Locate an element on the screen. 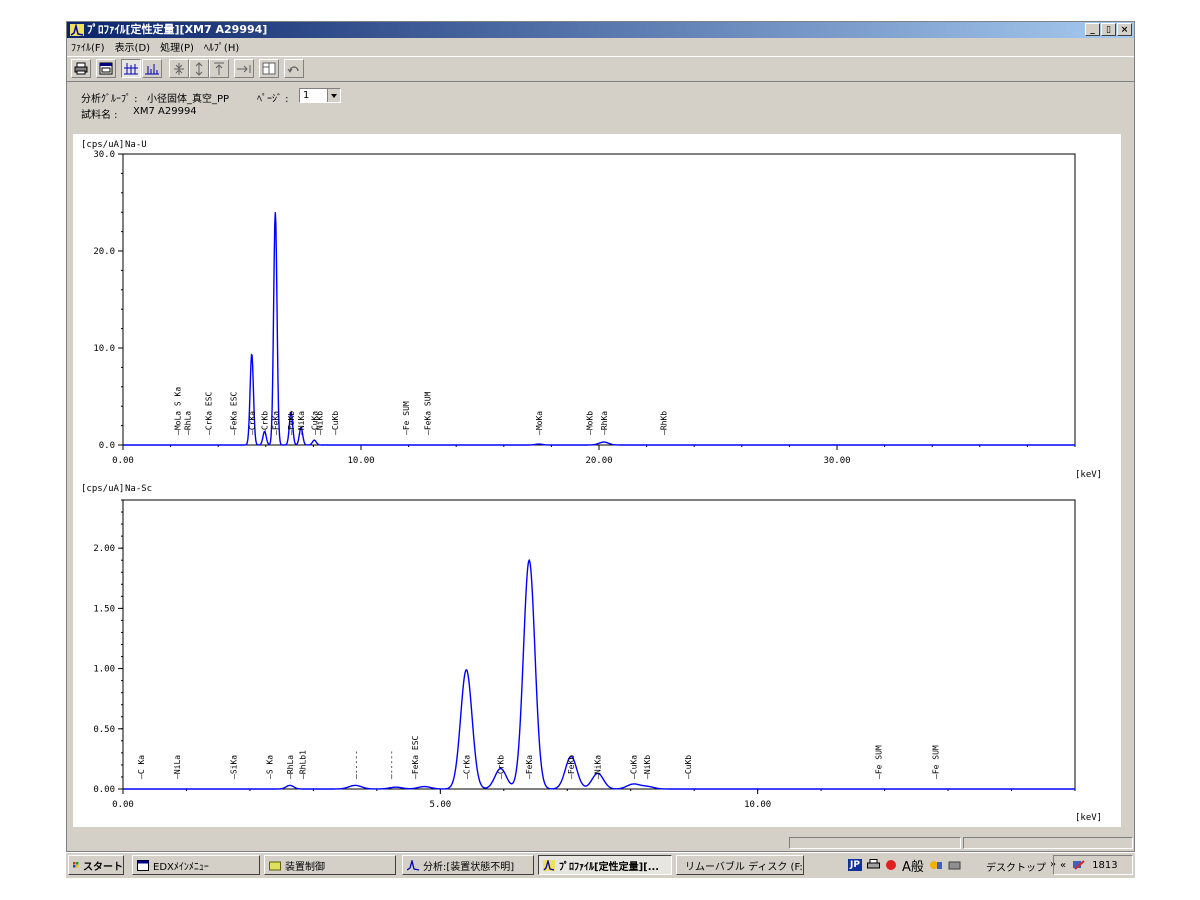 This screenshot has width=1200, height=900. y-tick-label: 2.00 is located at coordinates (104, 549).